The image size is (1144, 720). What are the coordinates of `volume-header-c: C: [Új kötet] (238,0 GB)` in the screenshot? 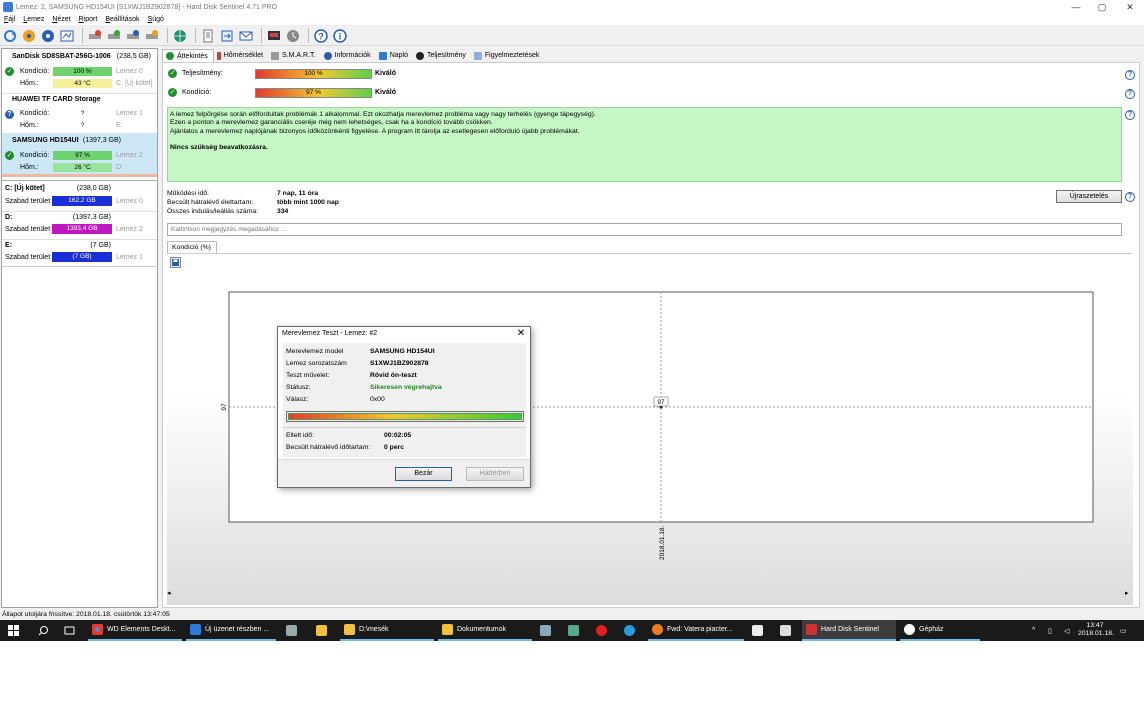 It's located at (79, 188).